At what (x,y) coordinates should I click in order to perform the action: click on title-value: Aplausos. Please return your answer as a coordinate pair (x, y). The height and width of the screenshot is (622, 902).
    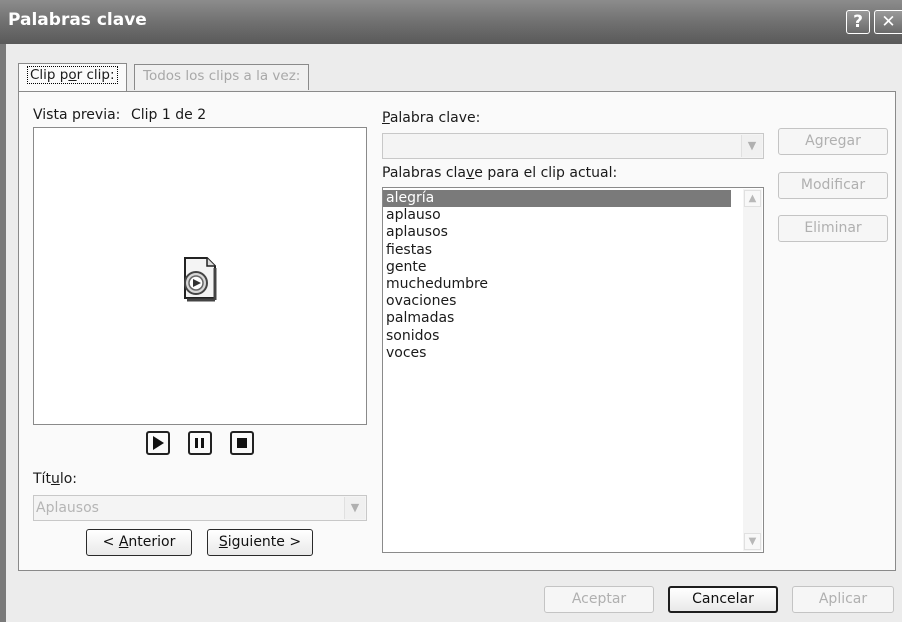
    Looking at the image, I should click on (67, 508).